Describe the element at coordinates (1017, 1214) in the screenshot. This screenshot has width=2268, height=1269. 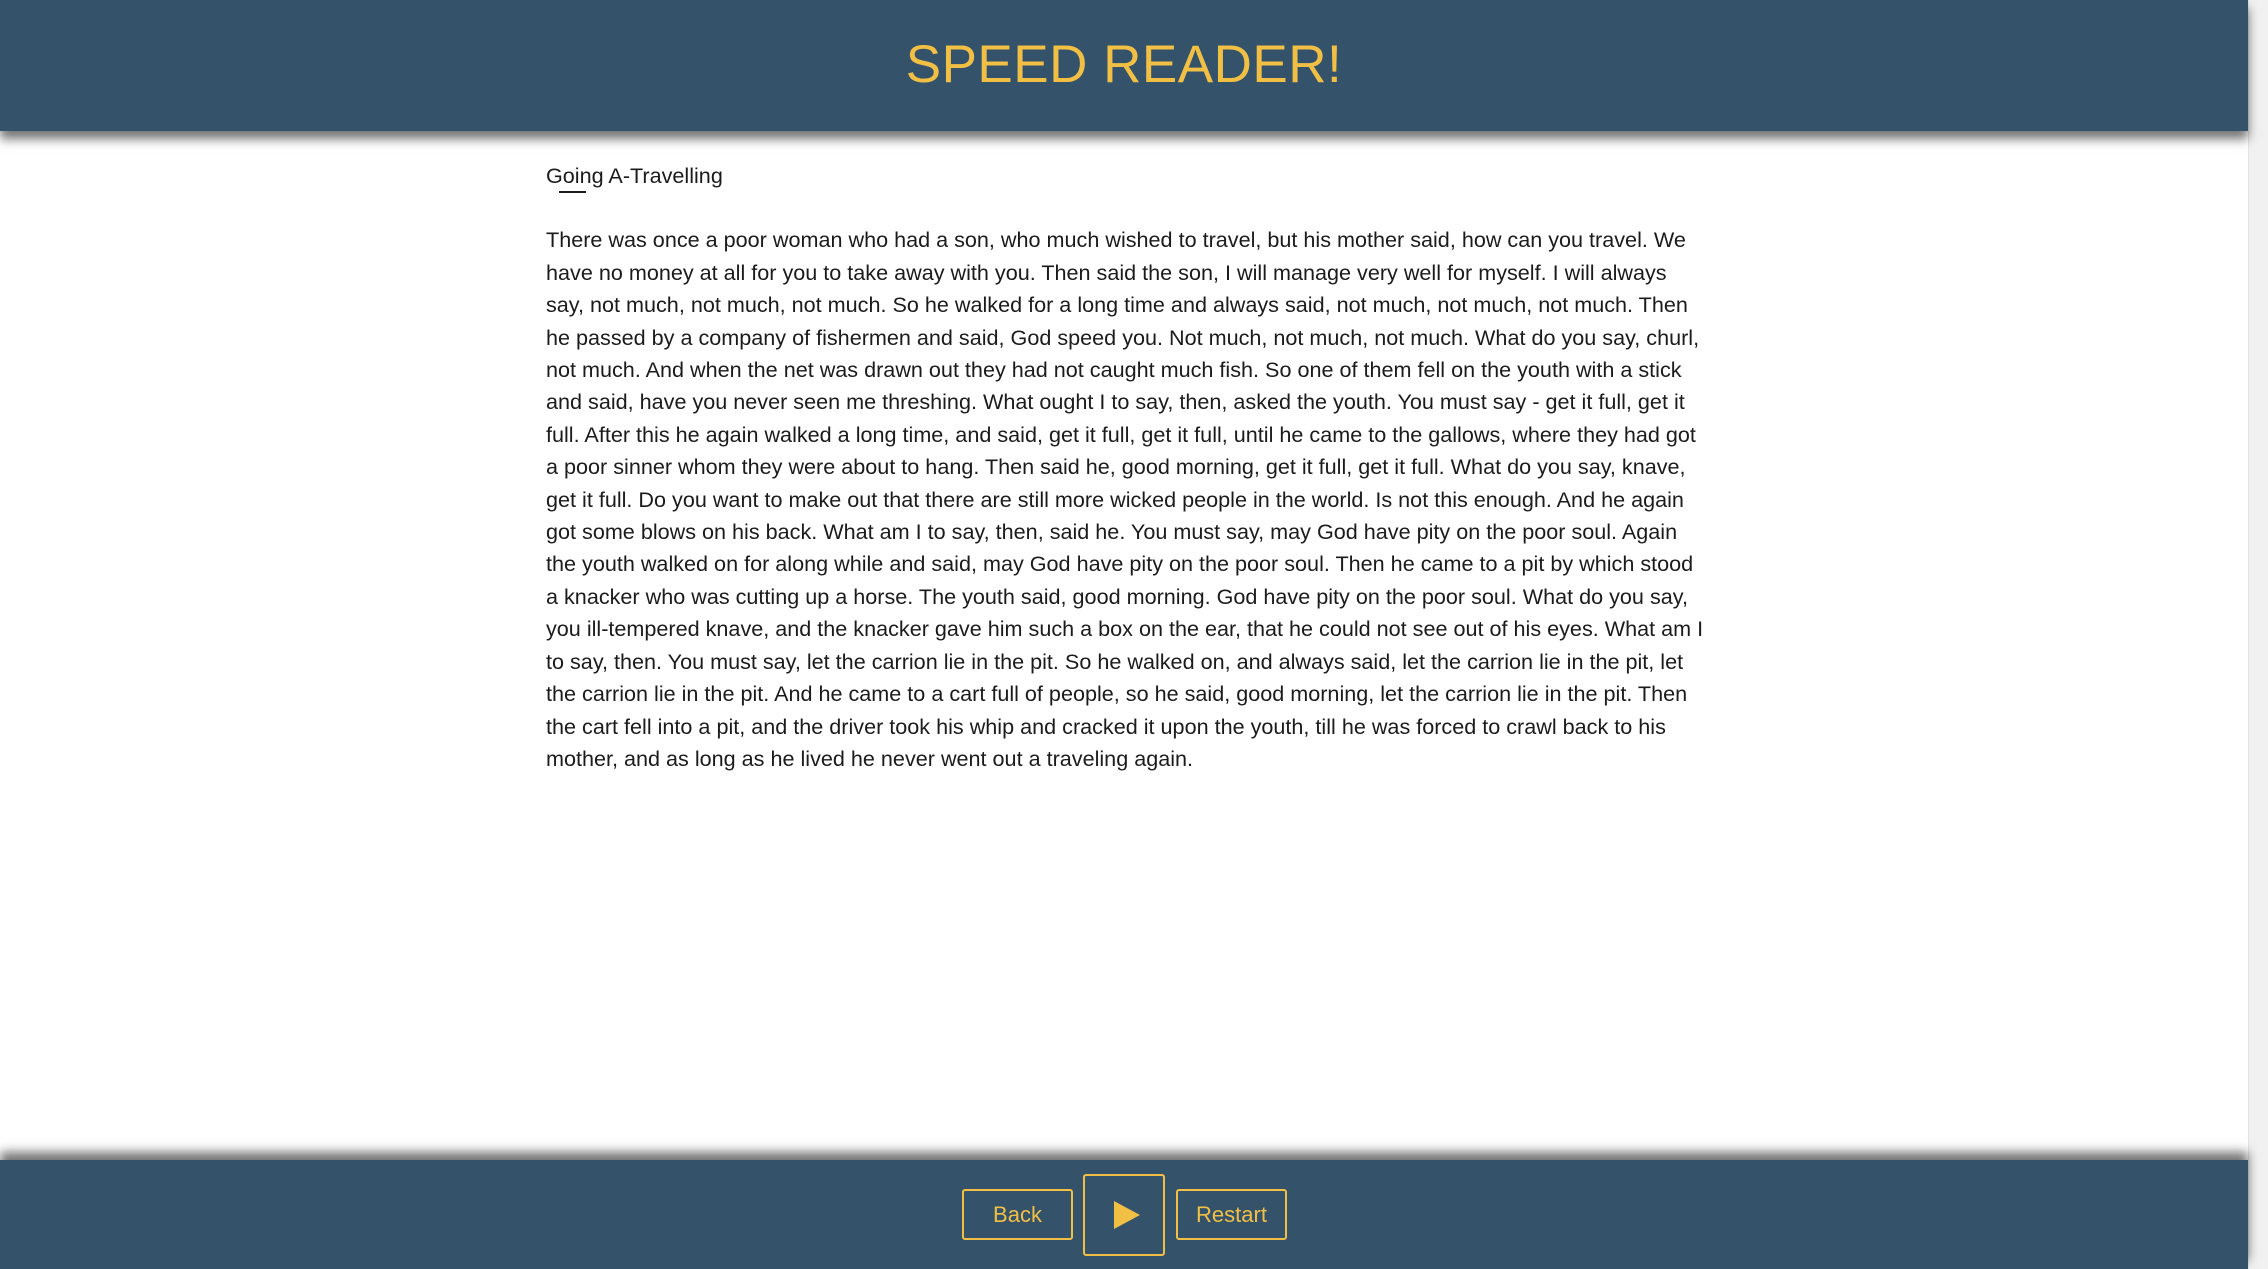
I see `back-button: Back` at that location.